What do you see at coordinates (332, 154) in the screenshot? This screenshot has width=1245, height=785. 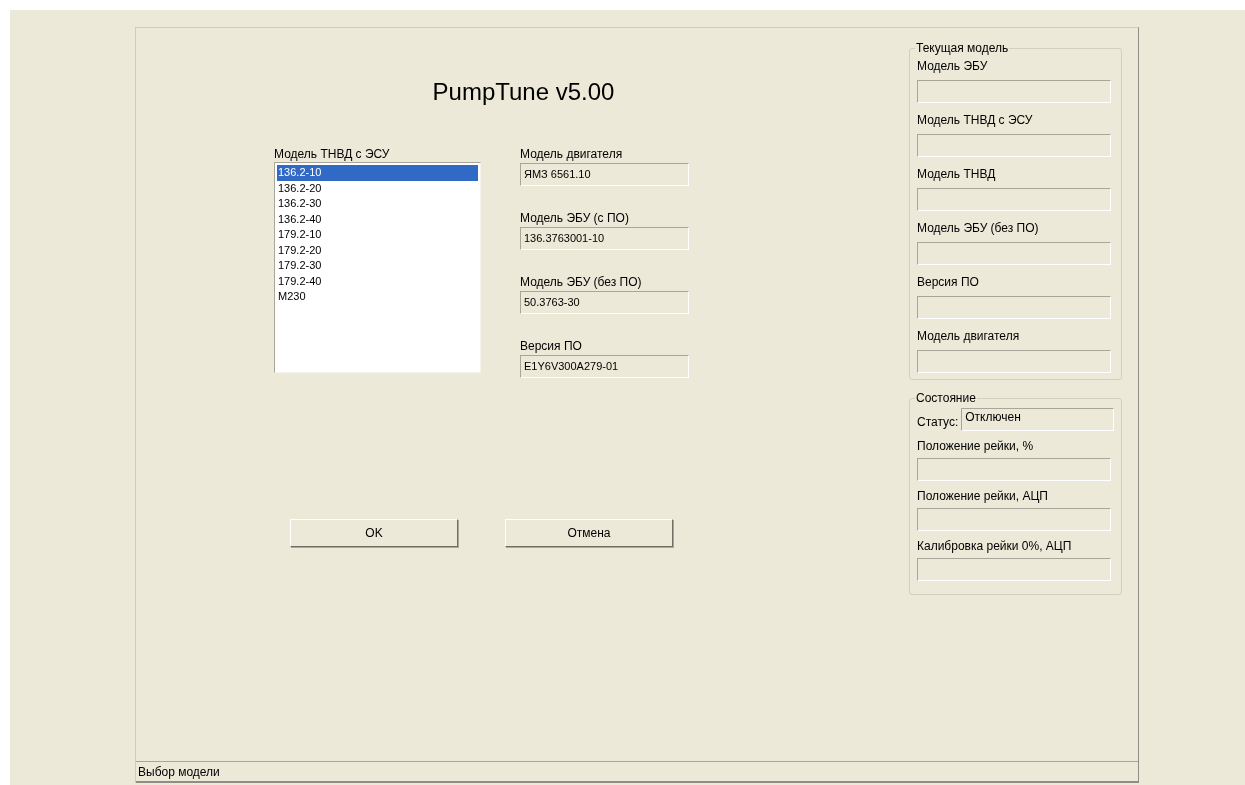 I see `list-label: Модель ТНВД с ЭСУ` at bounding box center [332, 154].